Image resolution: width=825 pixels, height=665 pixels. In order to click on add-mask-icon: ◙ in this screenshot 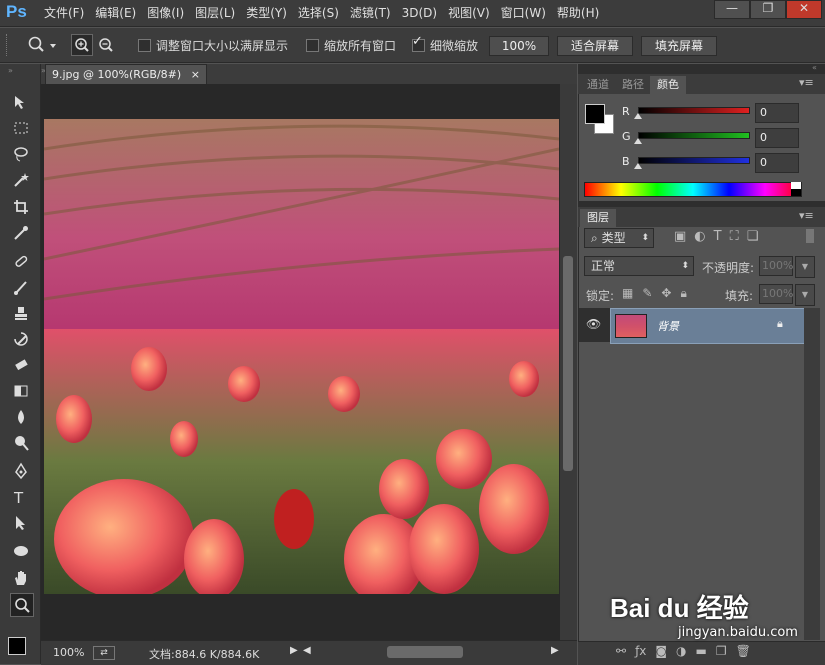, I will do `click(661, 651)`.